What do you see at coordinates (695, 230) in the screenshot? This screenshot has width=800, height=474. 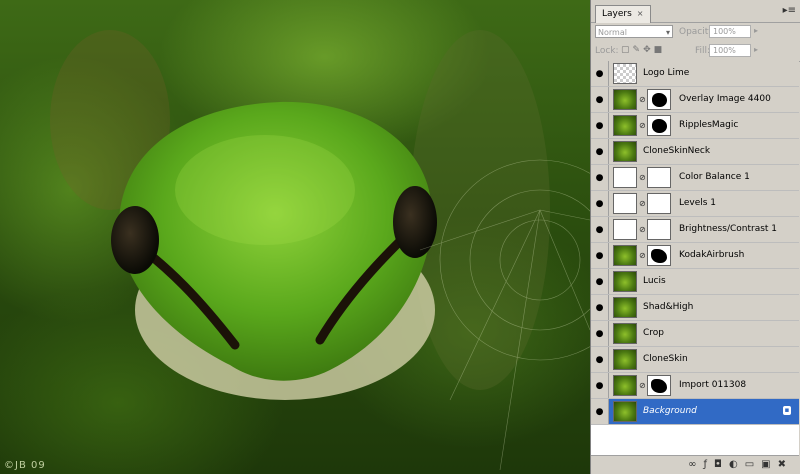 I see `layer-row: ● ⊘ Brightness/Contrast 1` at bounding box center [695, 230].